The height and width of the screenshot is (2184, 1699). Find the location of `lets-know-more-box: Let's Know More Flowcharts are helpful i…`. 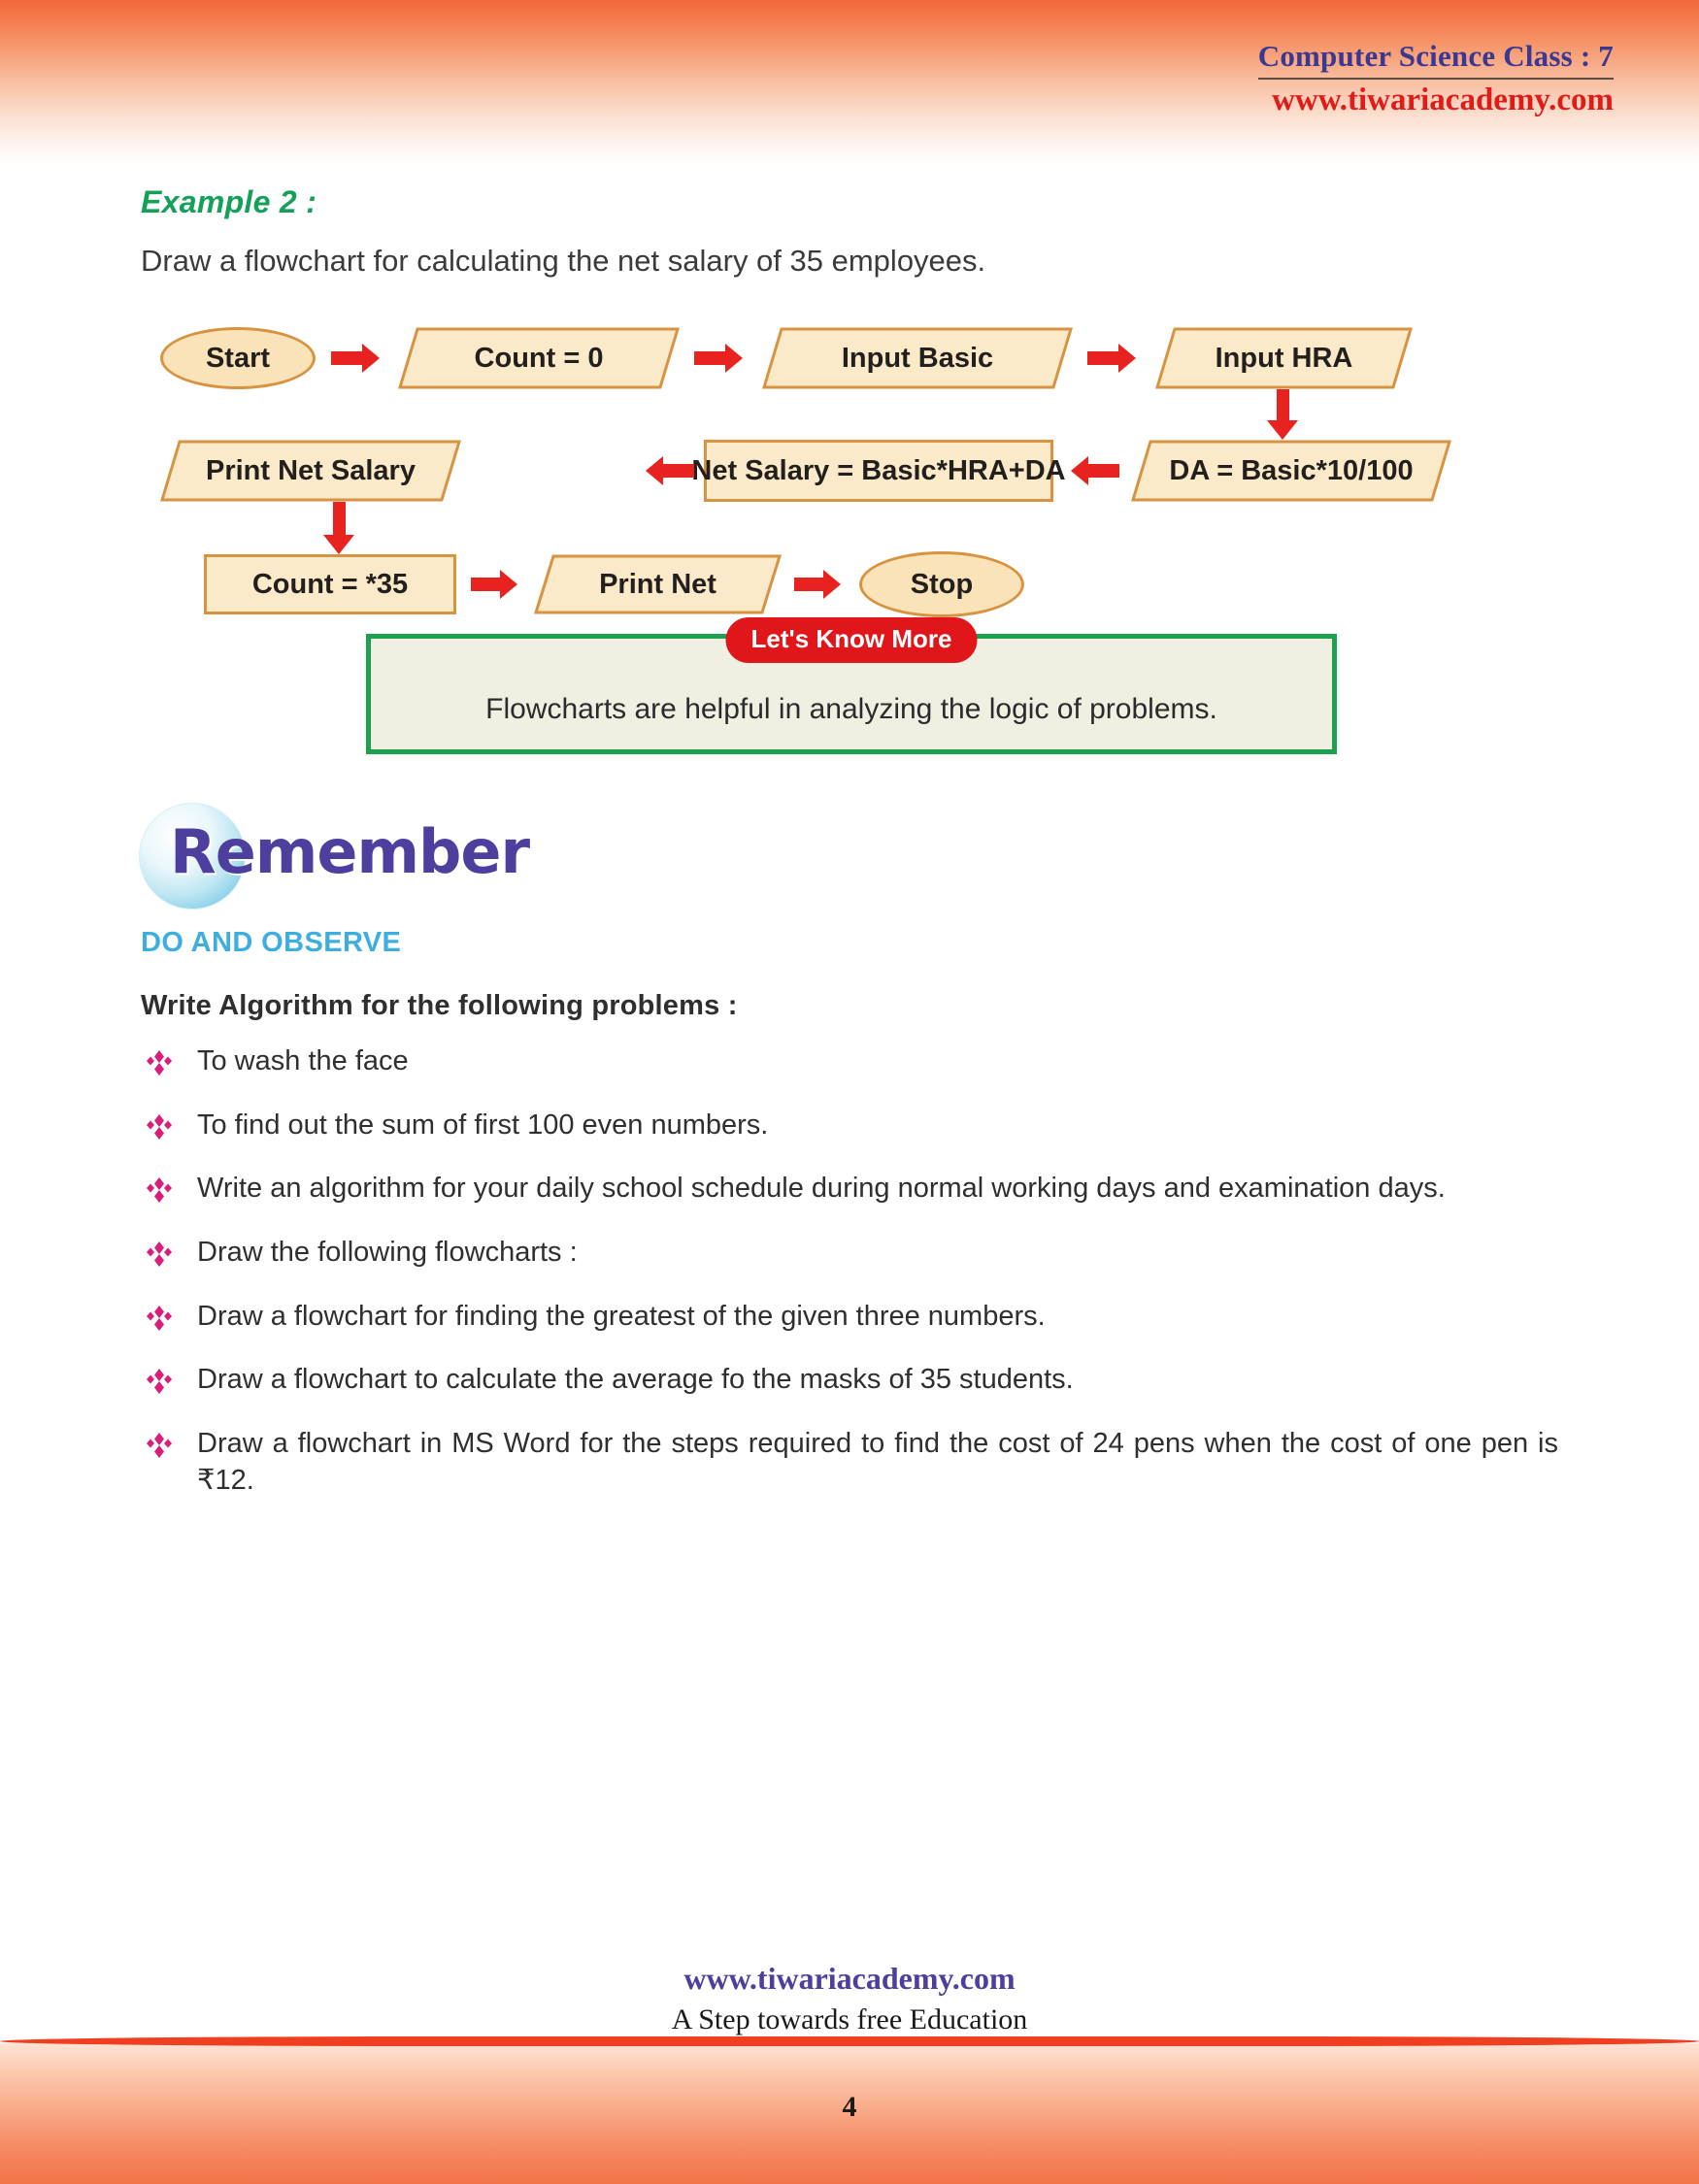

lets-know-more-box: Let's Know More Flowcharts are helpful i… is located at coordinates (851, 685).